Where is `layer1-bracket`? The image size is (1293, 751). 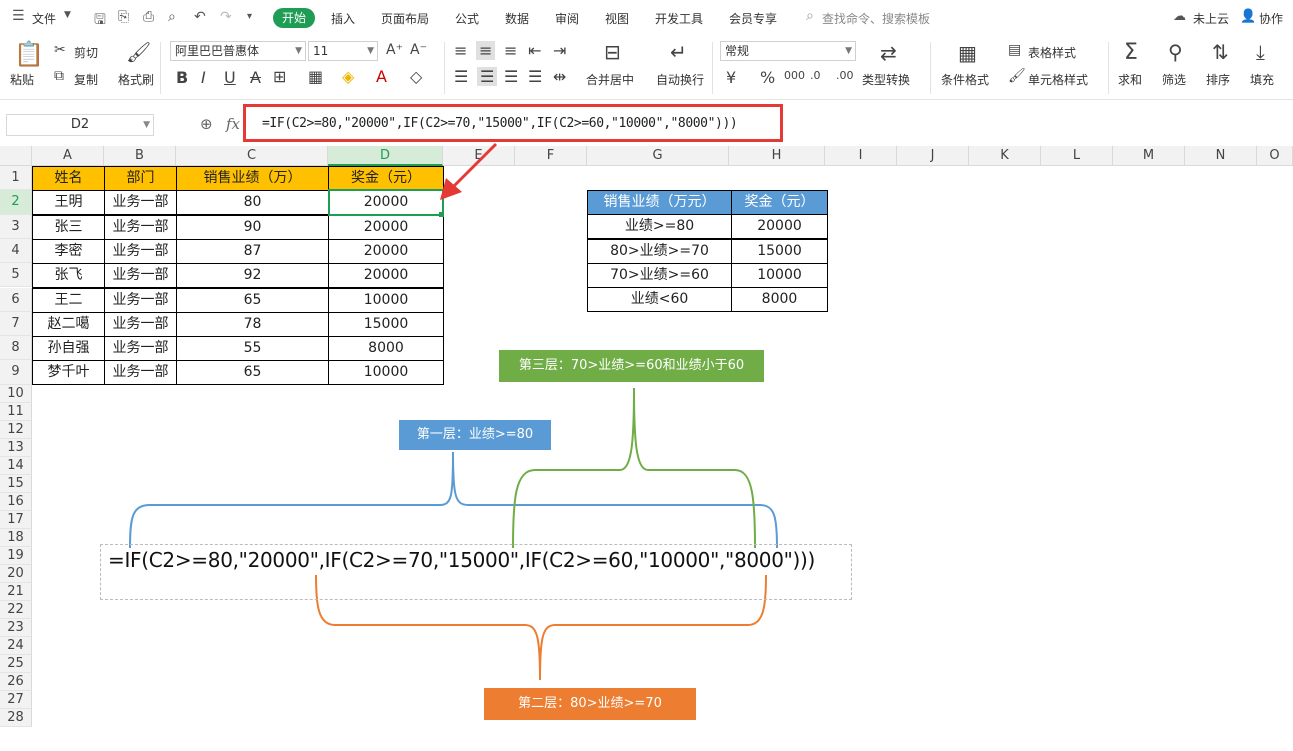 layer1-bracket is located at coordinates (453, 500).